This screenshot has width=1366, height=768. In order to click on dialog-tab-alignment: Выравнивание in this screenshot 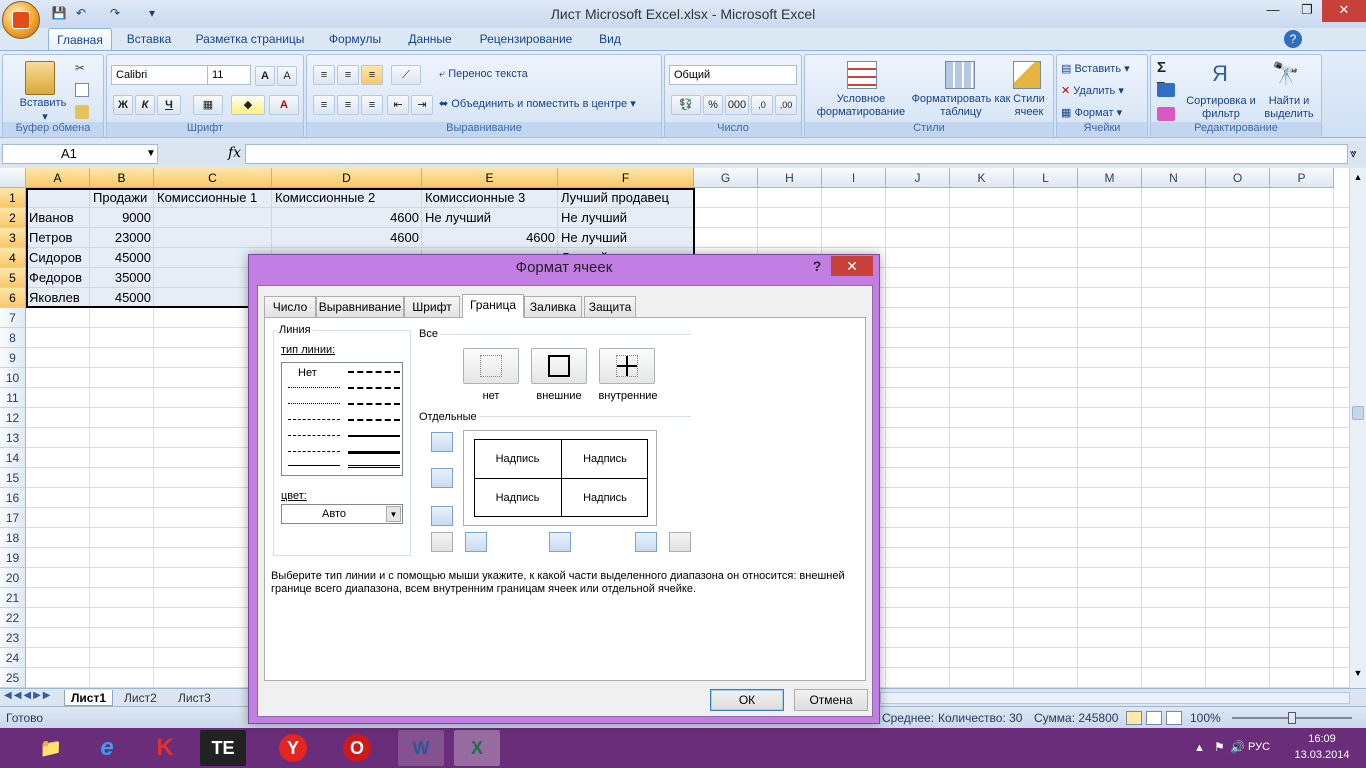, I will do `click(360, 306)`.